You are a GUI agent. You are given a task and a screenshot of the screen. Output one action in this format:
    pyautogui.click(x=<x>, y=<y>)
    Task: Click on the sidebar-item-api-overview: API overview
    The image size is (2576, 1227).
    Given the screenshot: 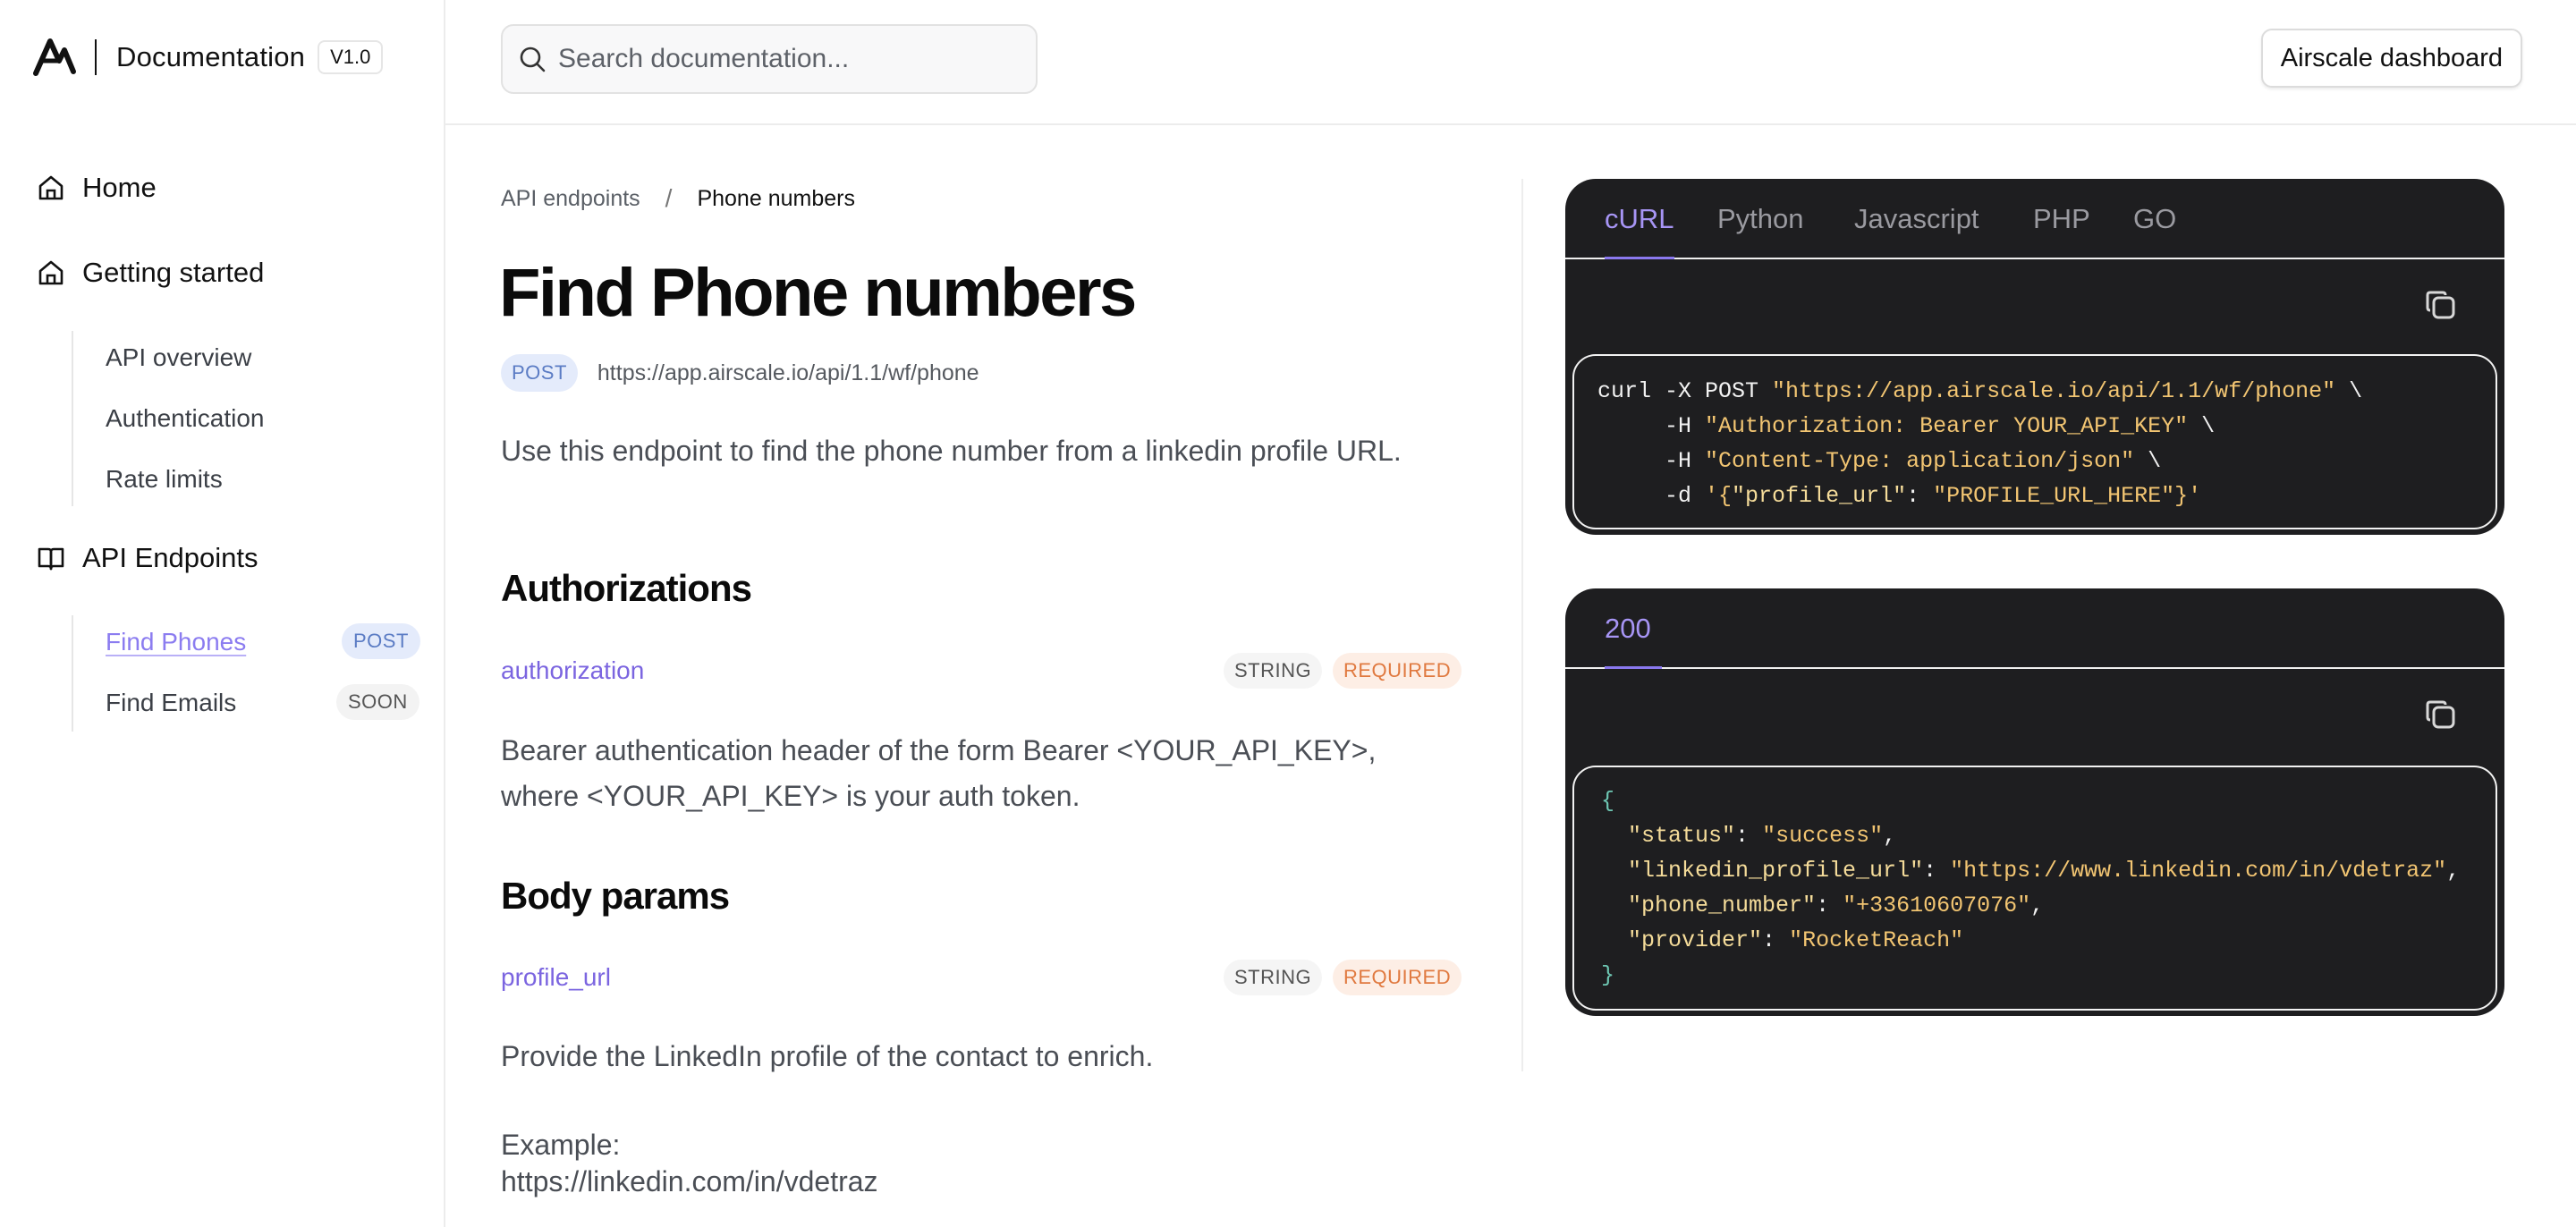 What is the action you would take?
    pyautogui.click(x=178, y=357)
    